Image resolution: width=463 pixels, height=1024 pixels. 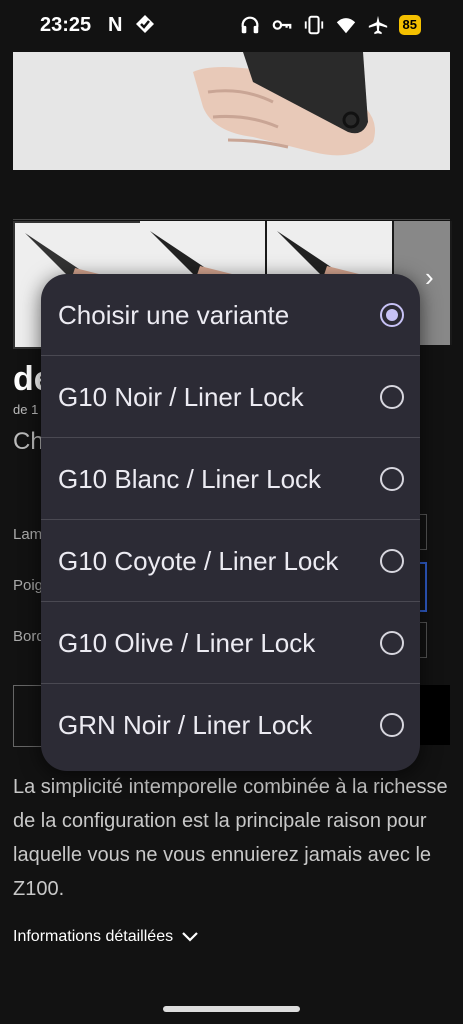 What do you see at coordinates (249, 25) in the screenshot?
I see `headphones-icon` at bounding box center [249, 25].